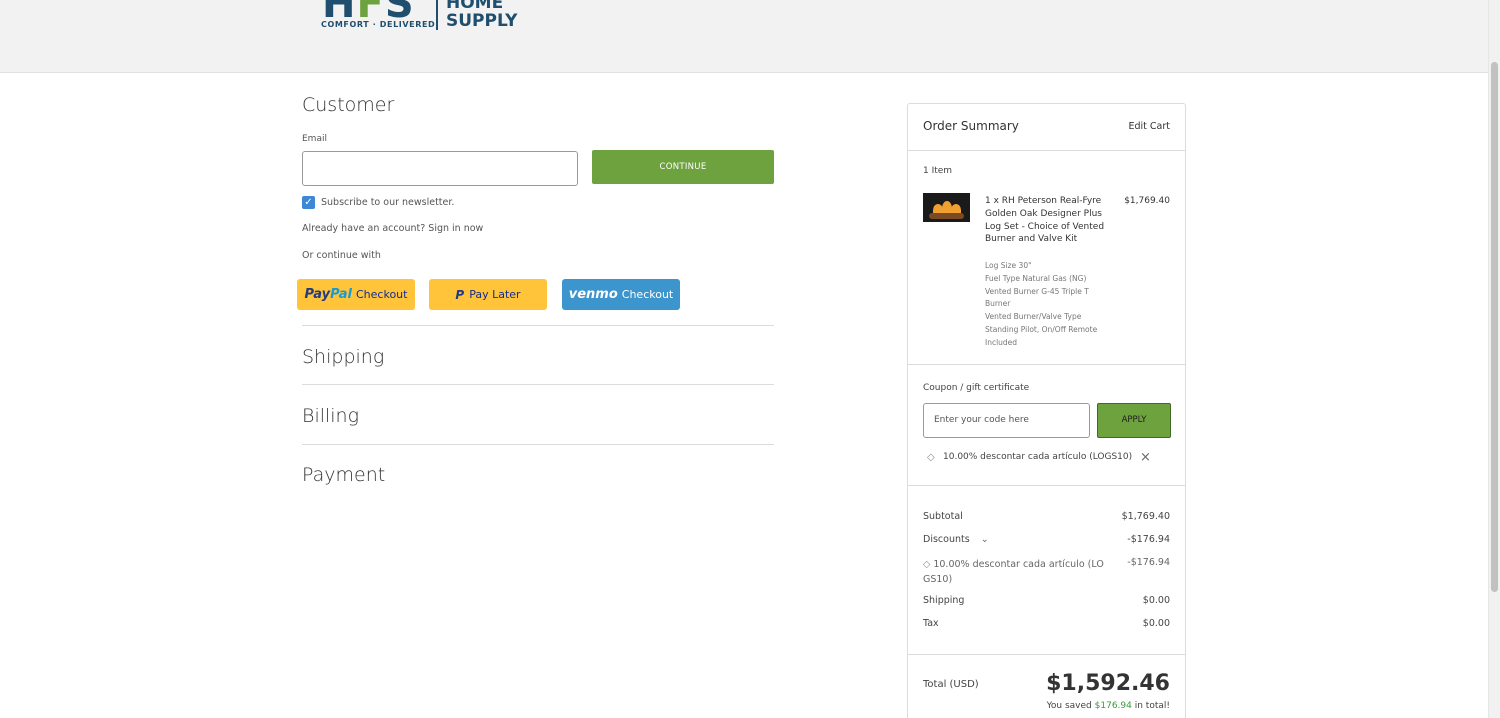  I want to click on discounts-label: Discounts, so click(946, 539).